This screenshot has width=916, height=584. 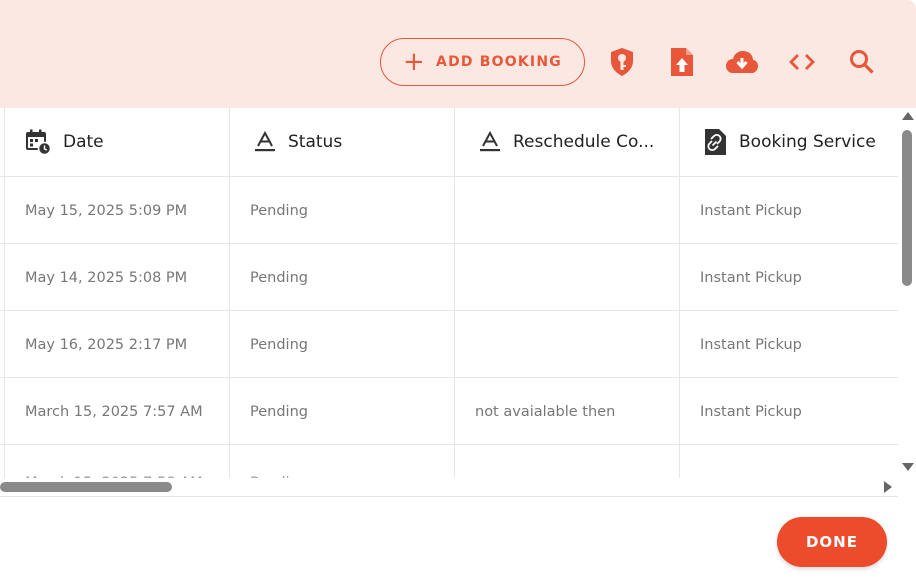 I want to click on done-button: DONE, so click(x=832, y=542).